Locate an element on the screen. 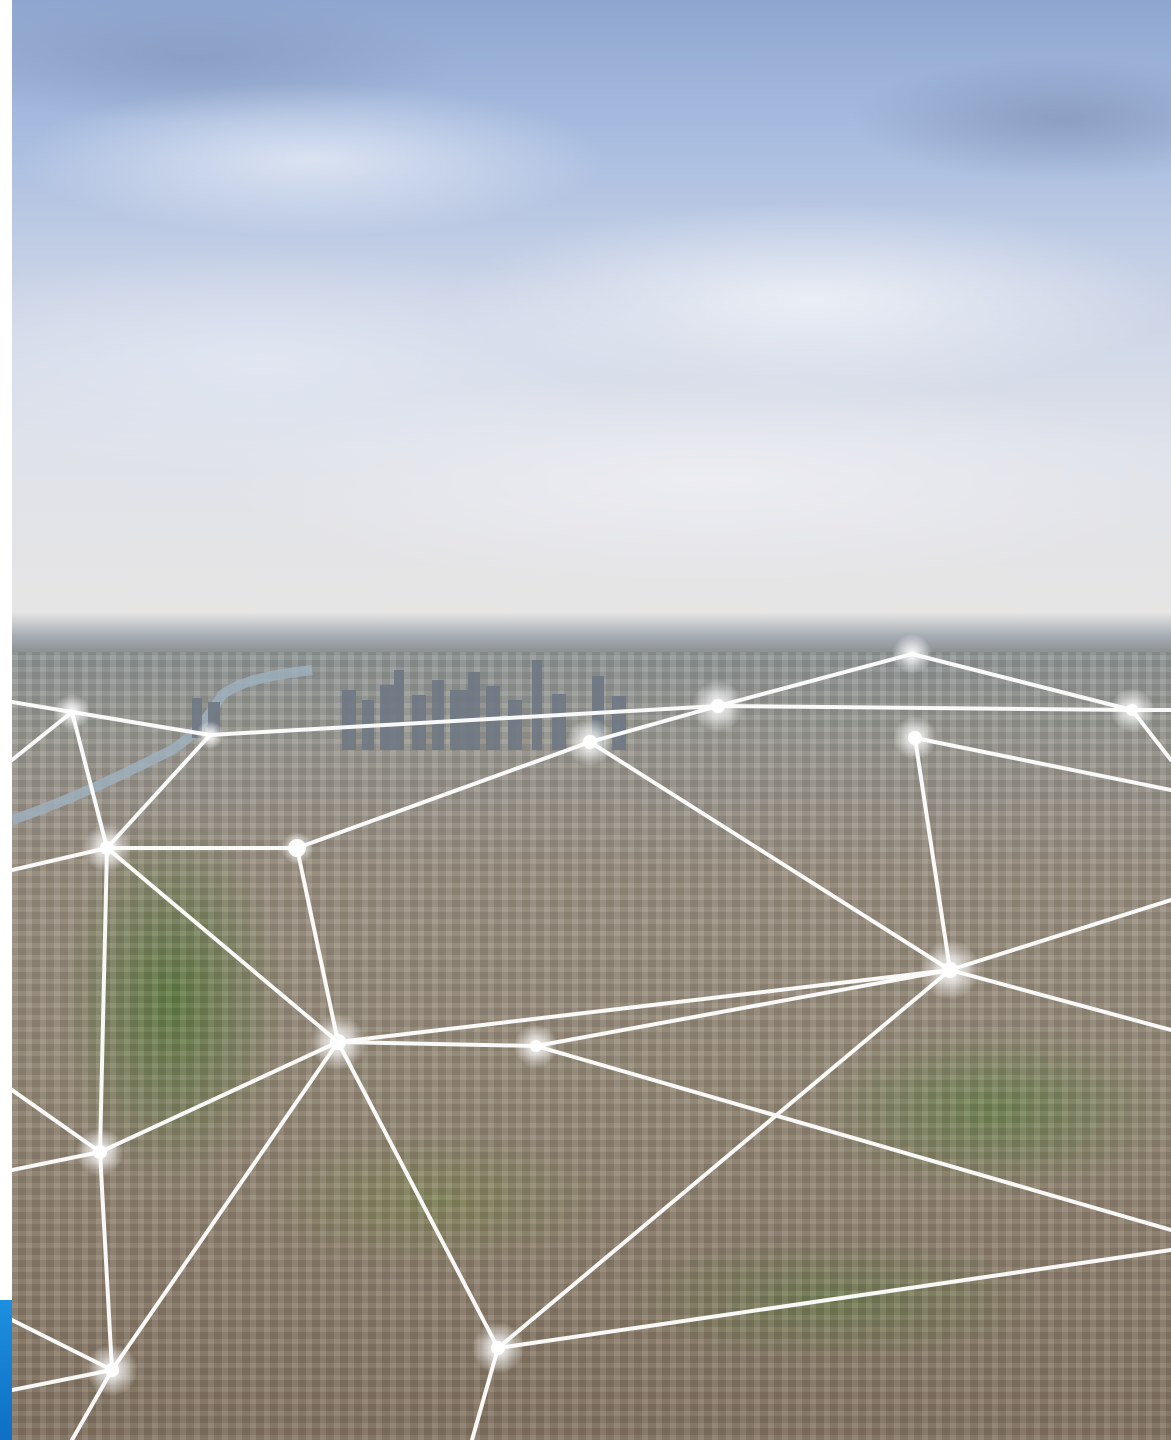 Image resolution: width=1171 pixels, height=1440 pixels. left-margin-strip is located at coordinates (6, 720).